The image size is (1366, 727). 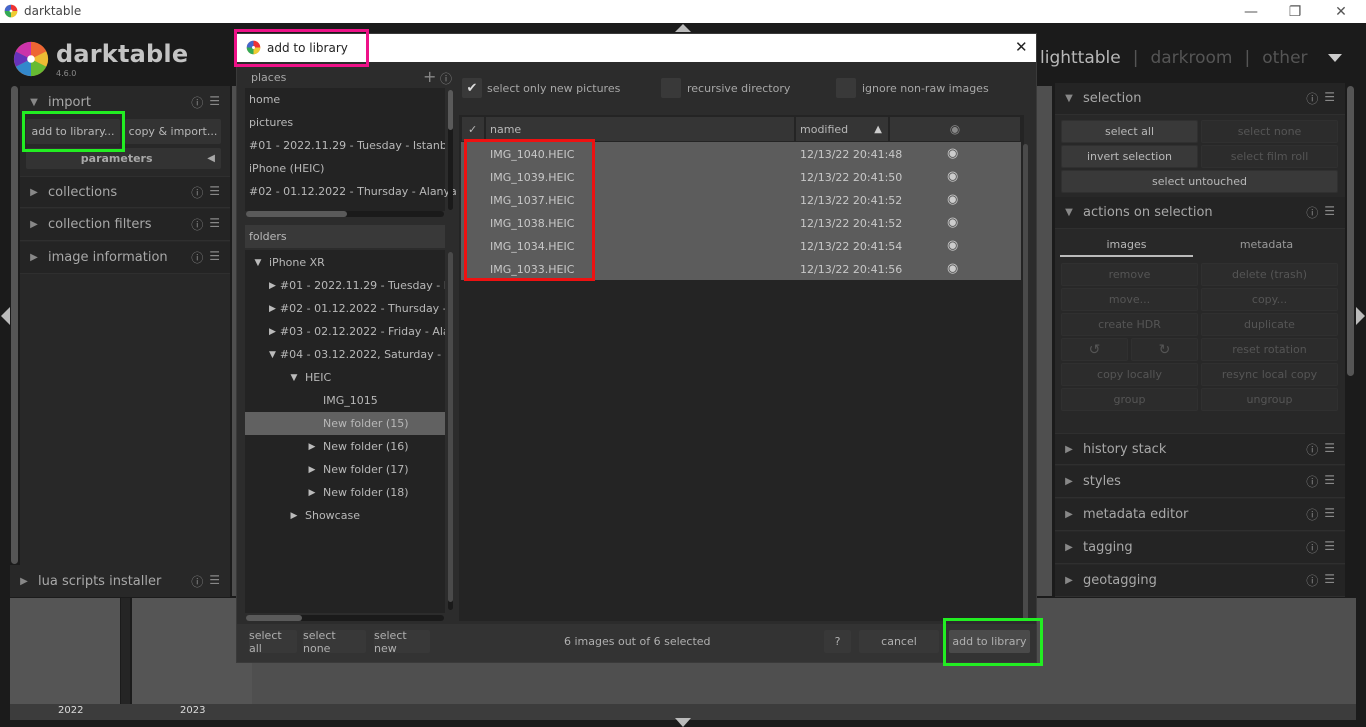 I want to click on column-name: name, so click(x=640, y=129).